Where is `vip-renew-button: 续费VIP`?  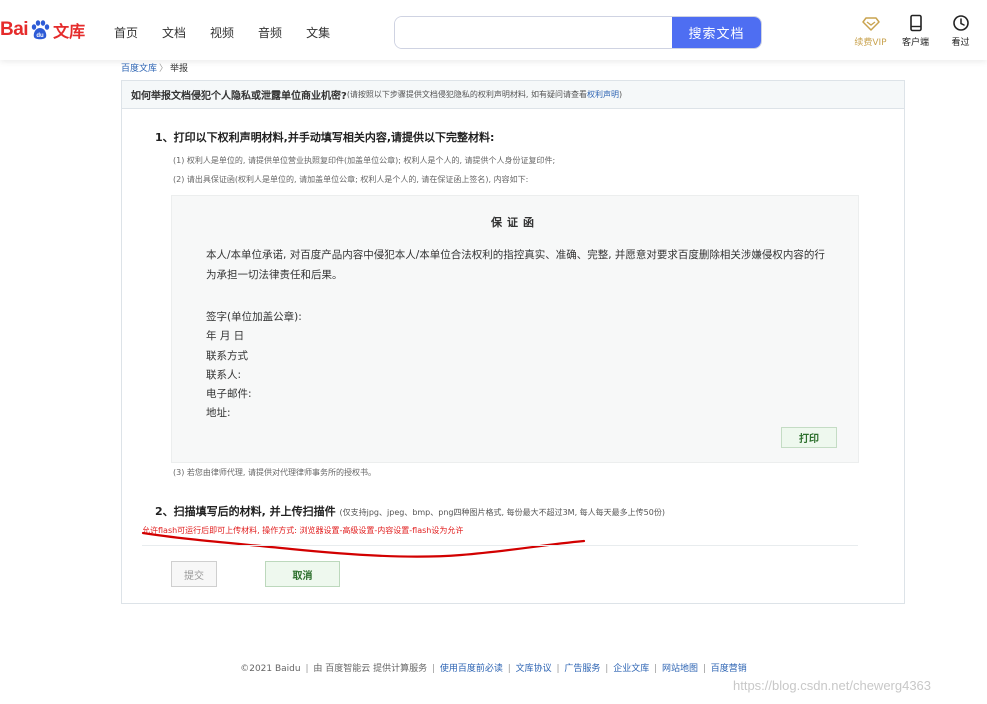
vip-renew-button: 续费VIP is located at coordinates (870, 31).